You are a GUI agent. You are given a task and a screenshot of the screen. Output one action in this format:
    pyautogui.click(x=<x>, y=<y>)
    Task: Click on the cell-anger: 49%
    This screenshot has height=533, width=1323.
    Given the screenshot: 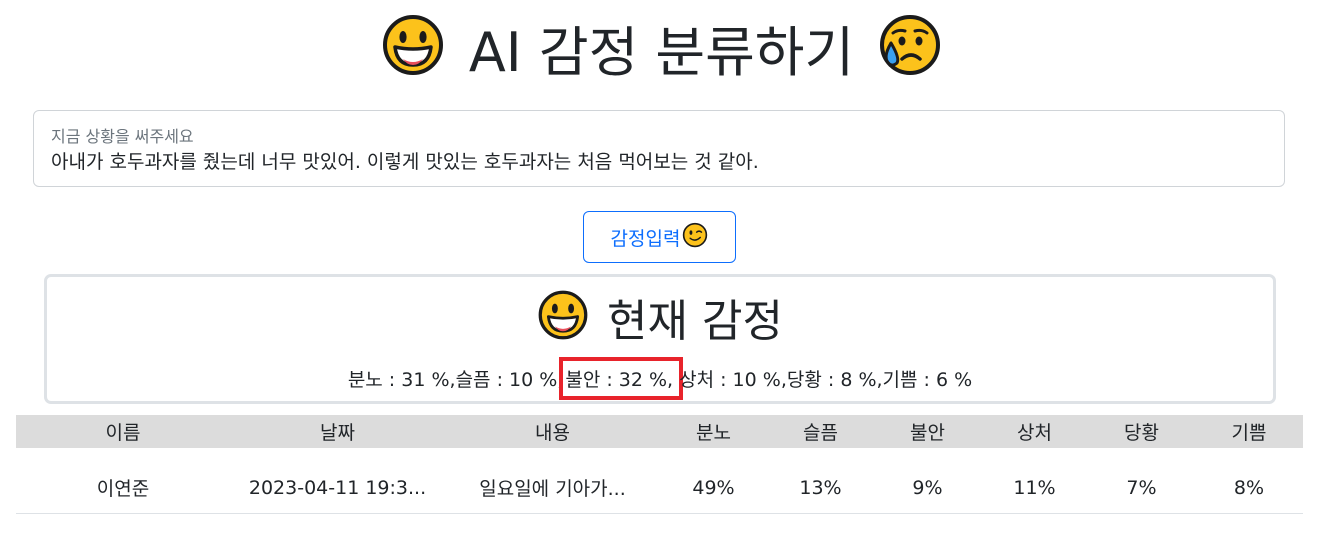 What is the action you would take?
    pyautogui.click(x=713, y=487)
    